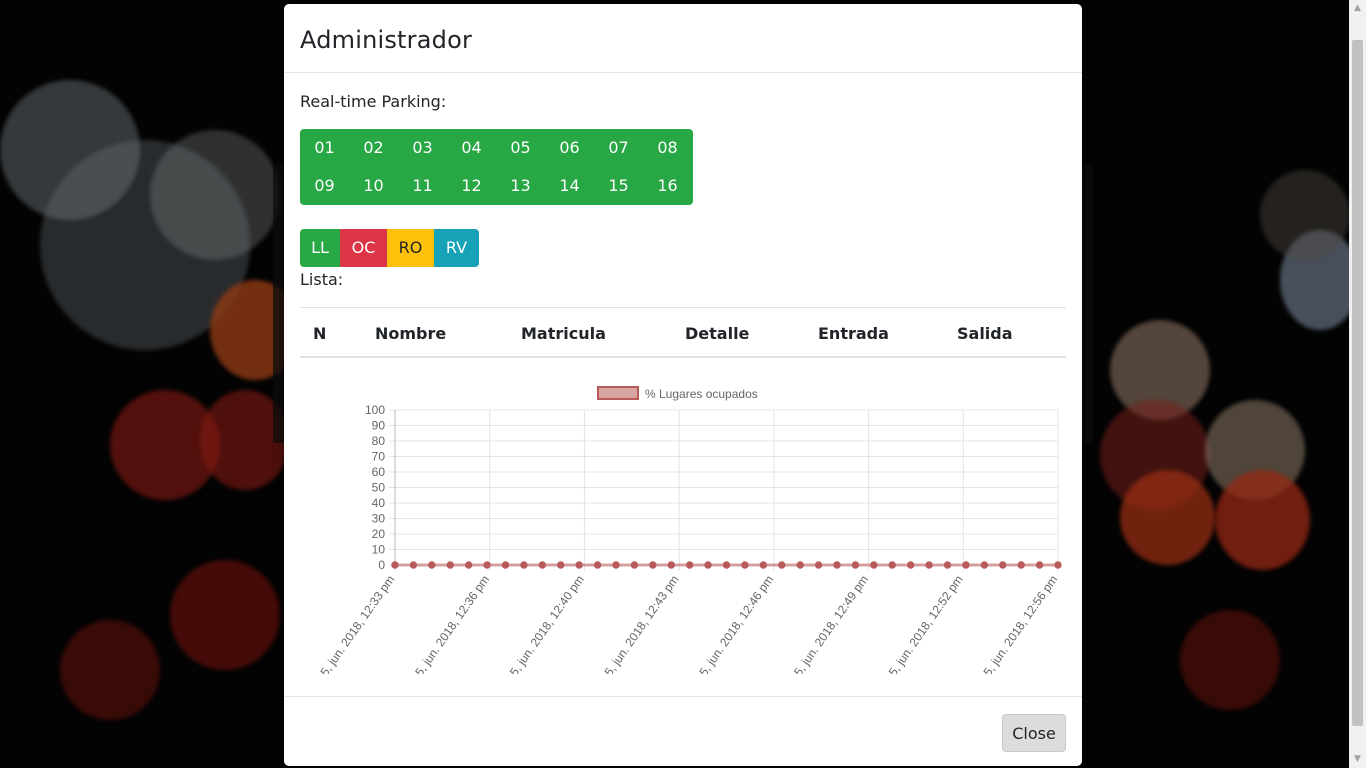  Describe the element at coordinates (319, 333) in the screenshot. I see `column-header-n: N` at that location.